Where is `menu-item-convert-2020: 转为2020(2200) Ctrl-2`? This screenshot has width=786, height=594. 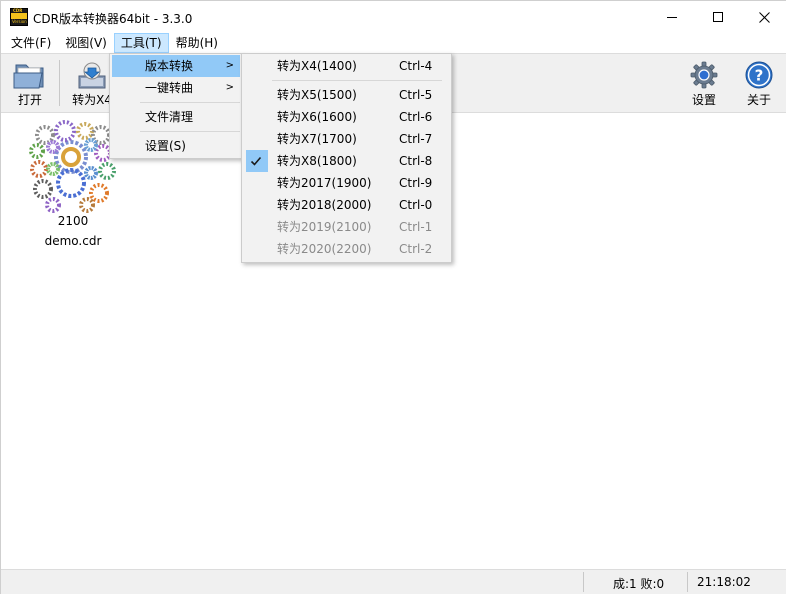 menu-item-convert-2020: 转为2020(2200) Ctrl-2 is located at coordinates (346, 249).